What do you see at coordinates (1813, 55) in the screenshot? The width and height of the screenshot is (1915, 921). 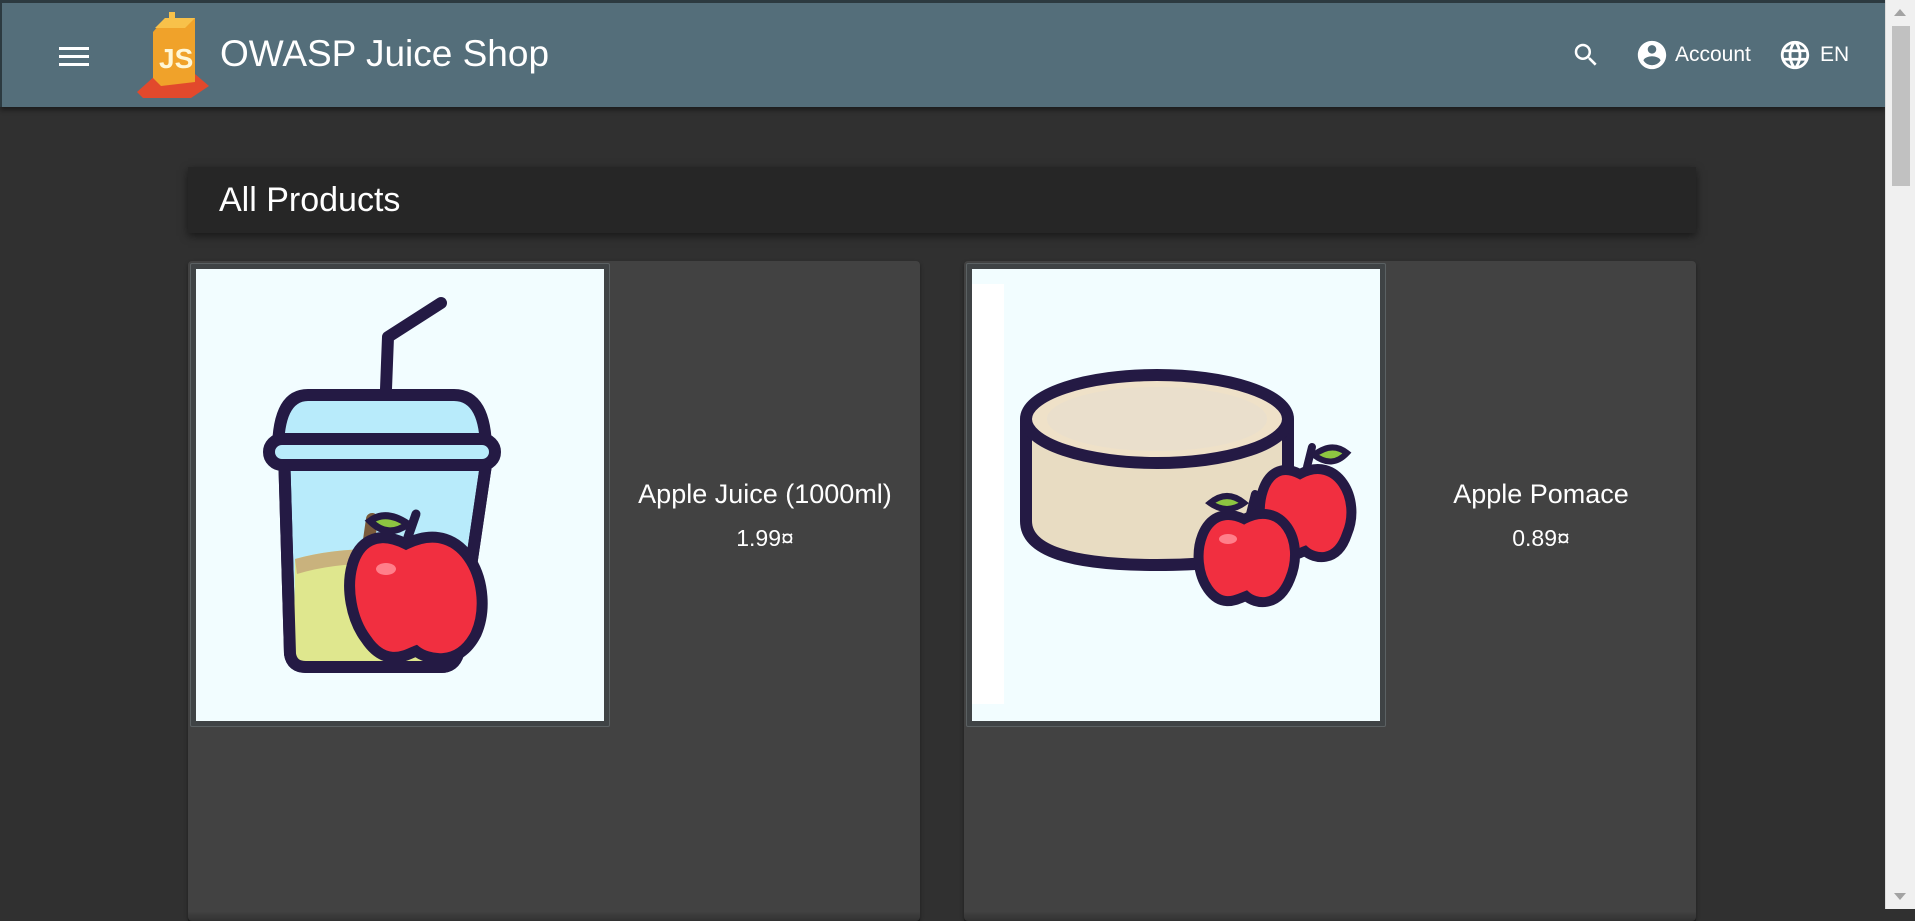 I see `language-button: EN` at bounding box center [1813, 55].